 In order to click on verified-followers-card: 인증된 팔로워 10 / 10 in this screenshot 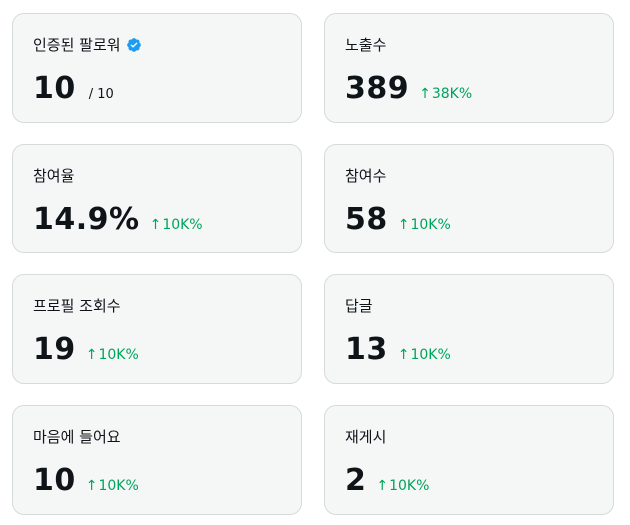, I will do `click(157, 68)`.